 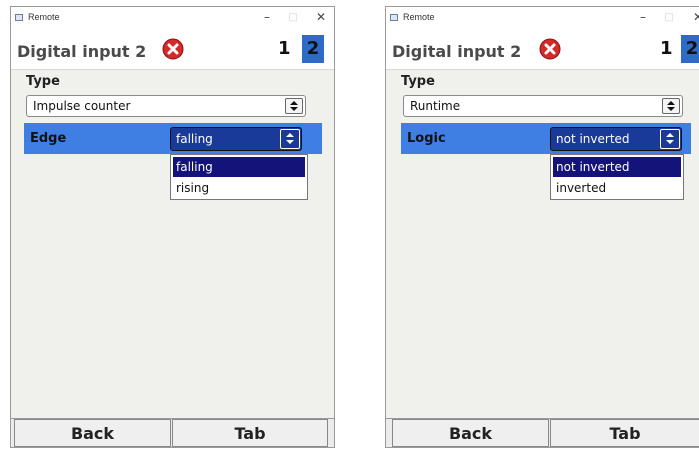 I want to click on param-row-edge: Edge falling, so click(x=173, y=138).